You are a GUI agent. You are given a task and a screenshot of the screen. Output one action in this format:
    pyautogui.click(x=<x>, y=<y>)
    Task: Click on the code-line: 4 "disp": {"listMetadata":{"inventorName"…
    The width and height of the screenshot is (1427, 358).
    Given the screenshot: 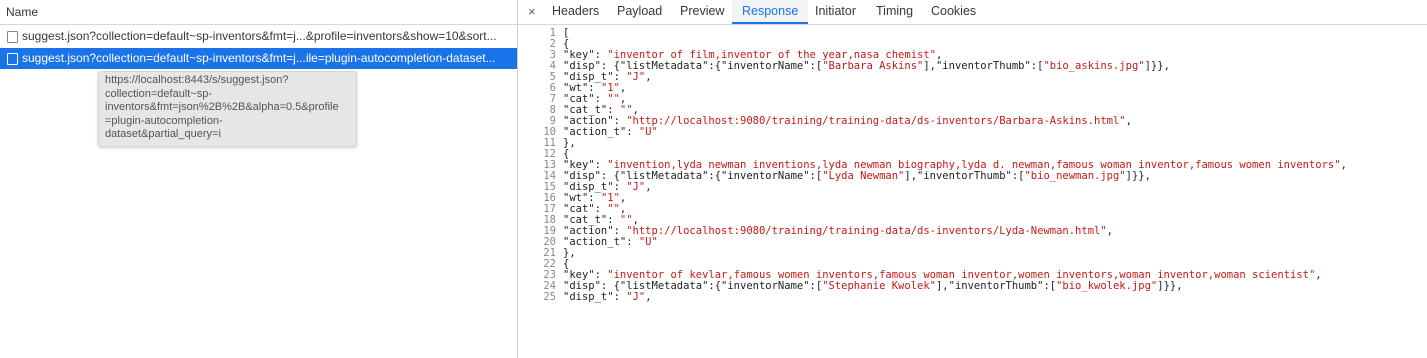 What is the action you would take?
    pyautogui.click(x=972, y=66)
    